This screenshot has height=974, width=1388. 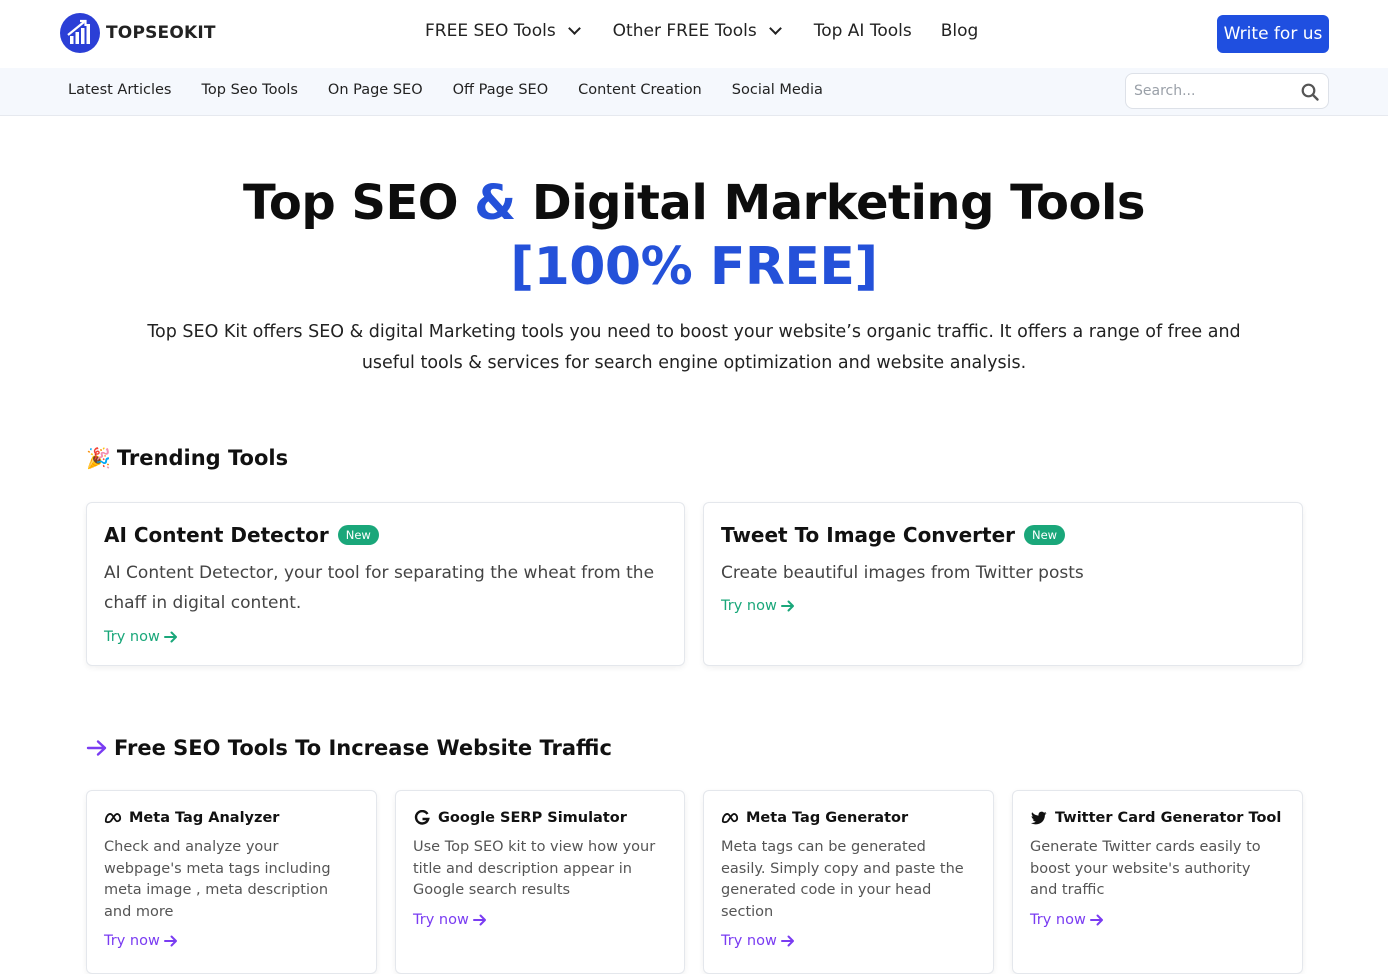 What do you see at coordinates (375, 90) in the screenshot?
I see `category-on-page-seo: On Page SEO` at bounding box center [375, 90].